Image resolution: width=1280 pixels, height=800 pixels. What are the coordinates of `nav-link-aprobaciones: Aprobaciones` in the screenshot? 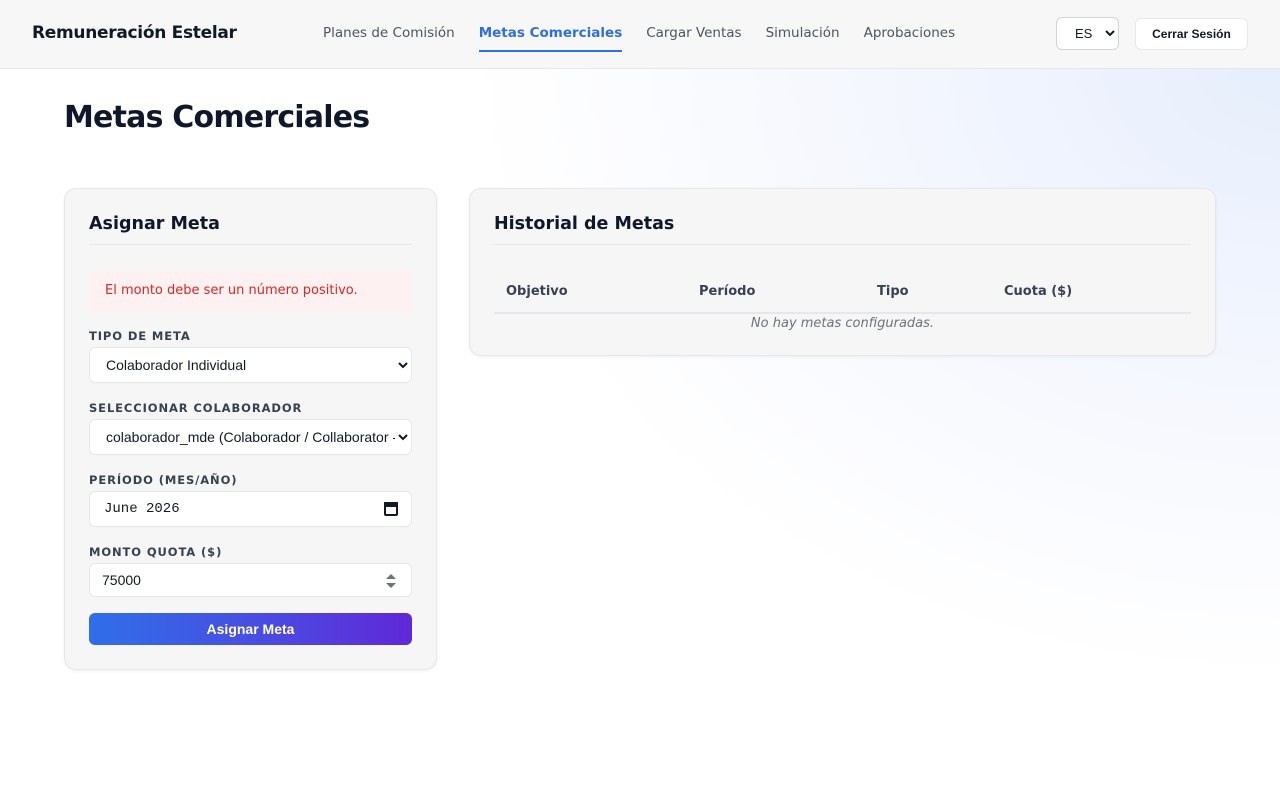 It's located at (910, 26).